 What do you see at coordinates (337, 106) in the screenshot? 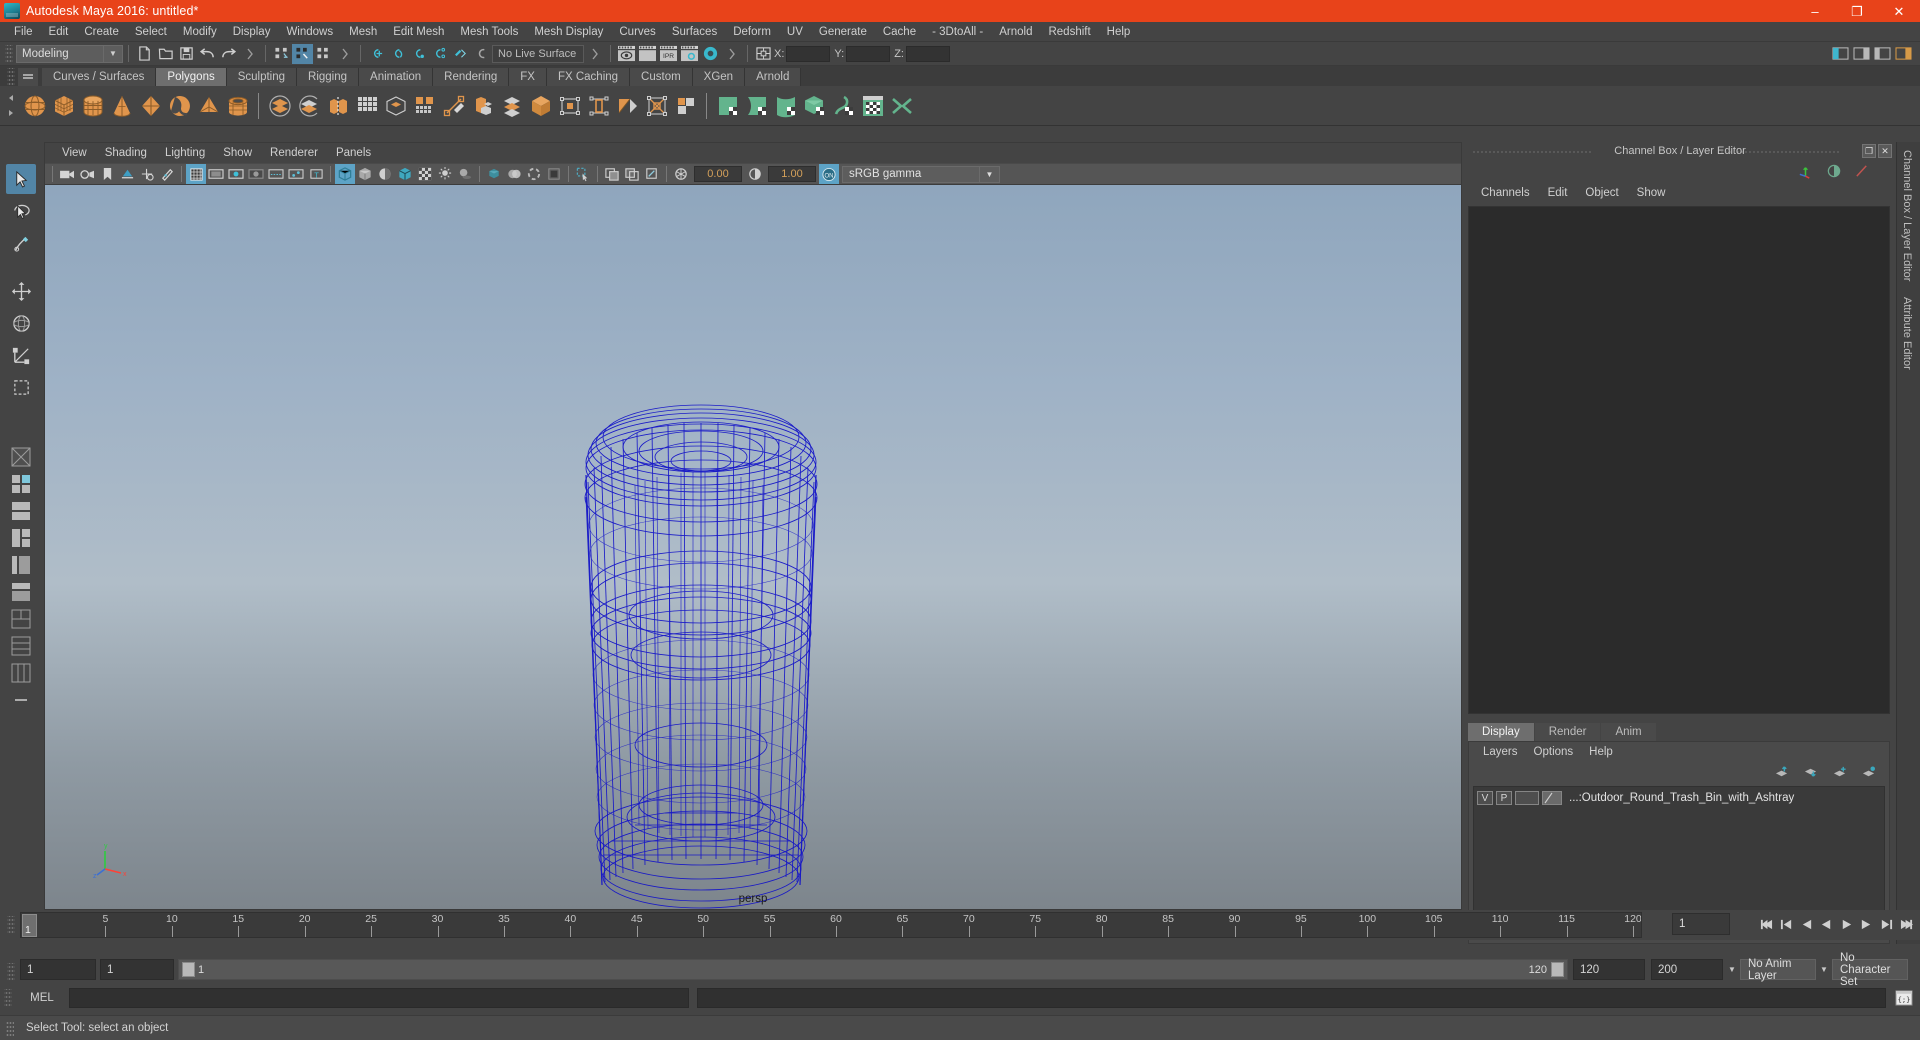
I see `poly-combine-icon` at bounding box center [337, 106].